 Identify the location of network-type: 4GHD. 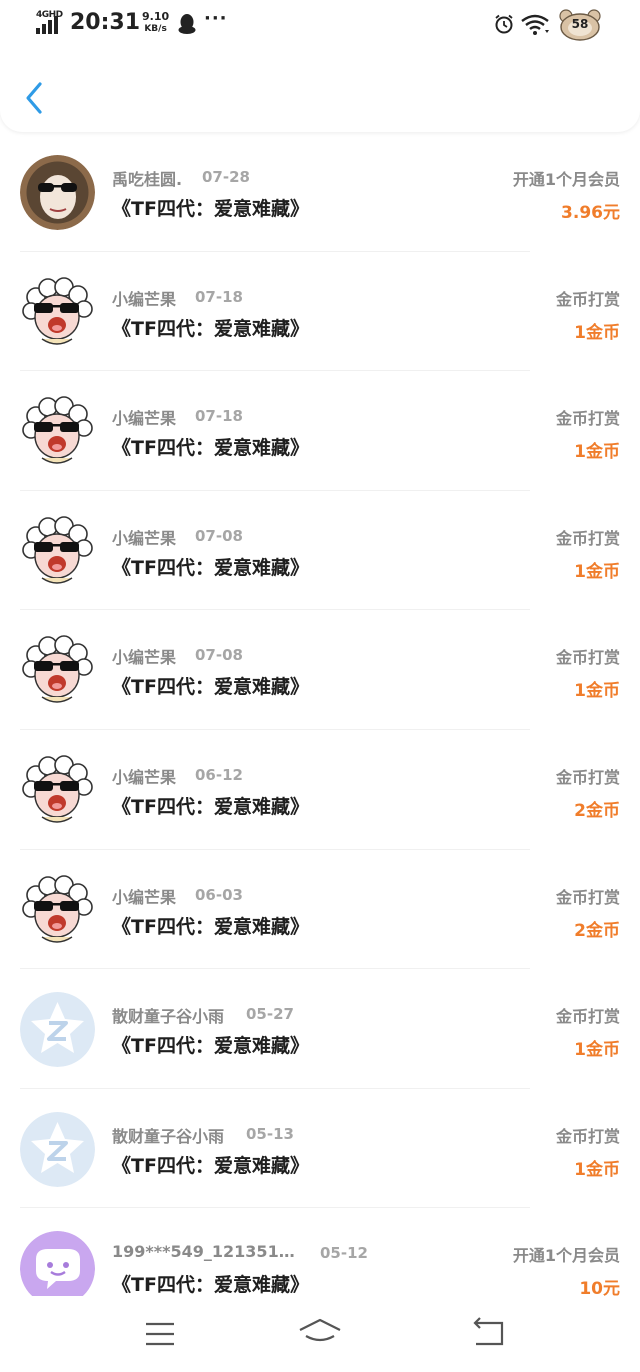
(49, 15).